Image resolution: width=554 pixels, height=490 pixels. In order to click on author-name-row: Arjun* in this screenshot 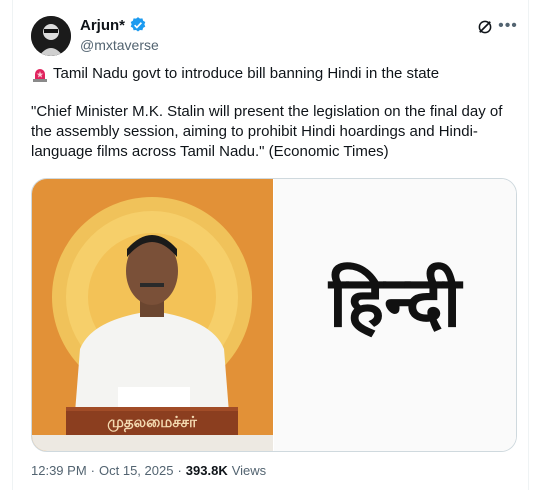, I will do `click(113, 25)`.